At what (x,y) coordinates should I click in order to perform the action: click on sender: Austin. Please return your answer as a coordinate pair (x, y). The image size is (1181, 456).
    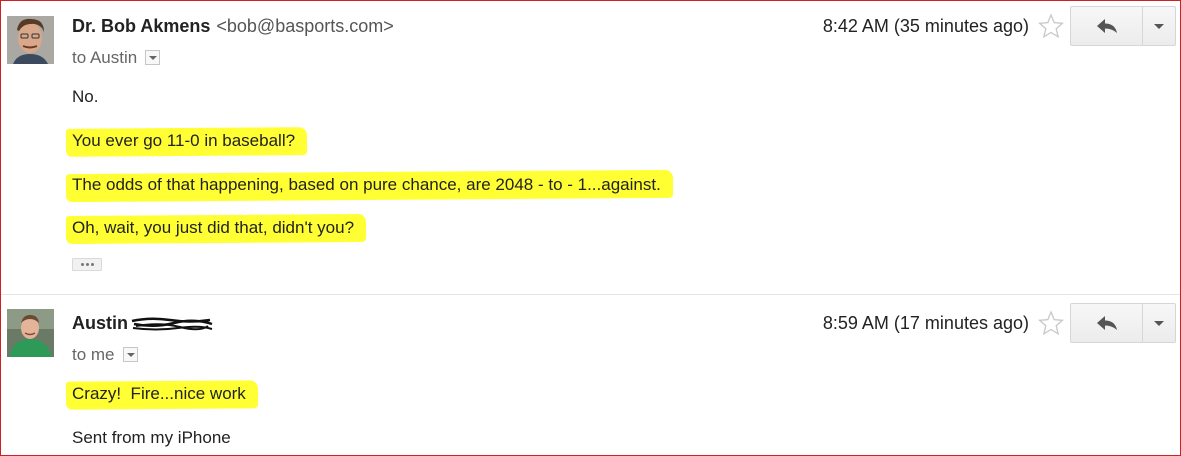
    Looking at the image, I should click on (143, 323).